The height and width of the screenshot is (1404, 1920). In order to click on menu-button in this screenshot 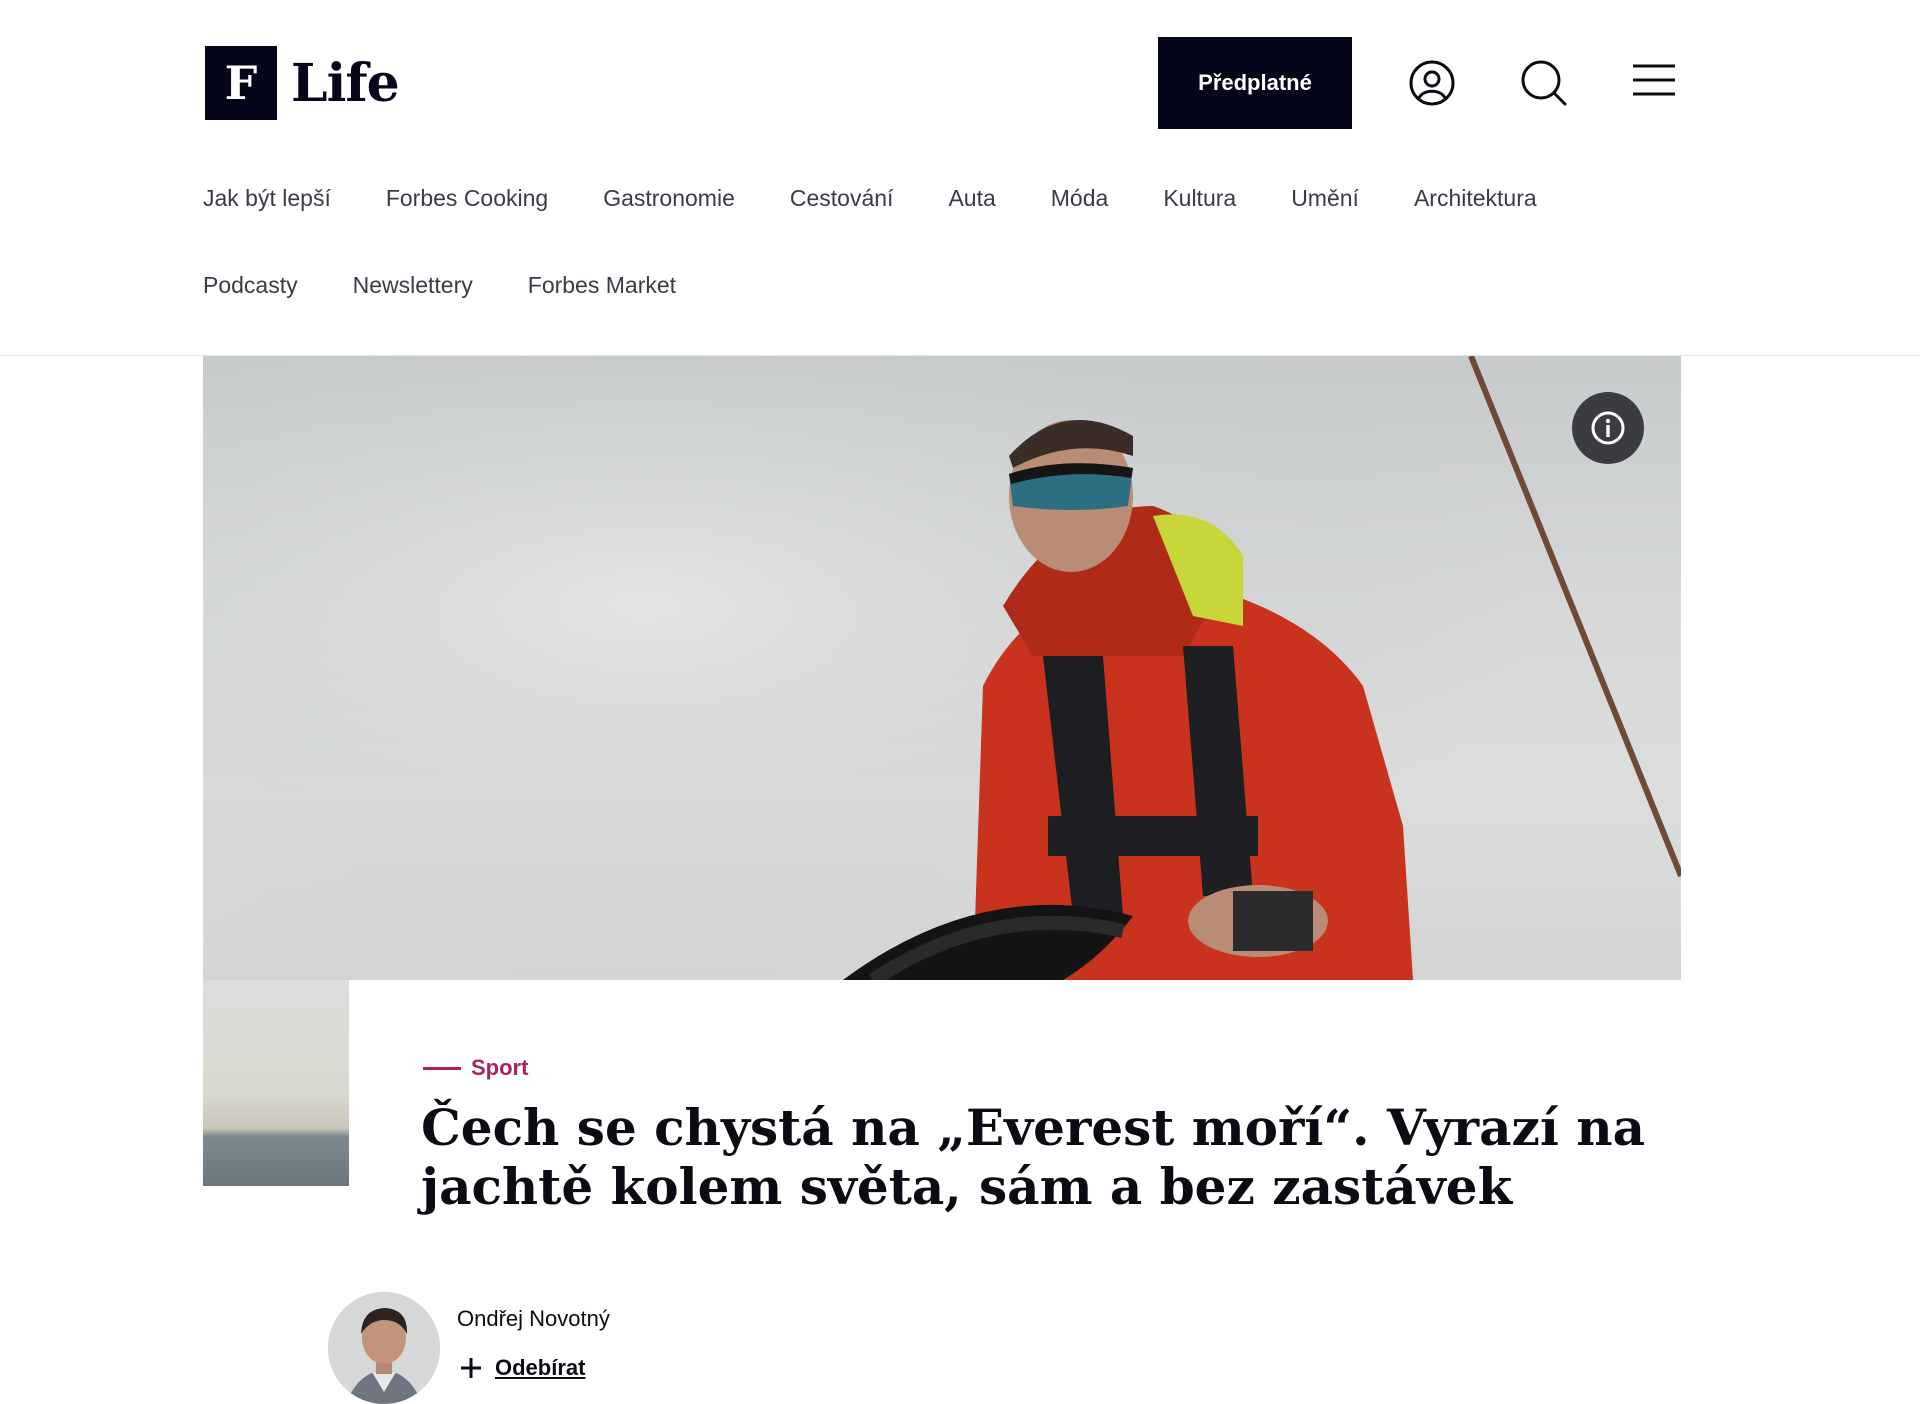, I will do `click(1653, 83)`.